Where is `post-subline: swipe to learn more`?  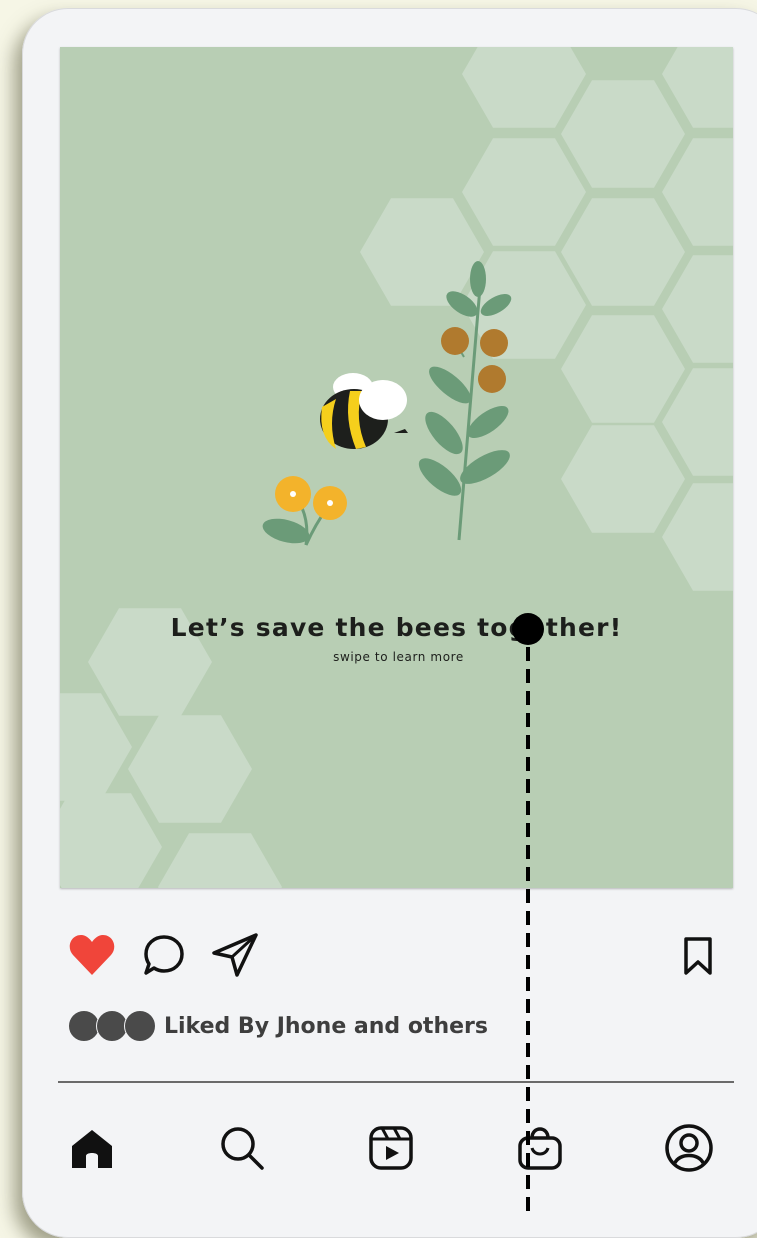 post-subline: swipe to learn more is located at coordinates (398, 657).